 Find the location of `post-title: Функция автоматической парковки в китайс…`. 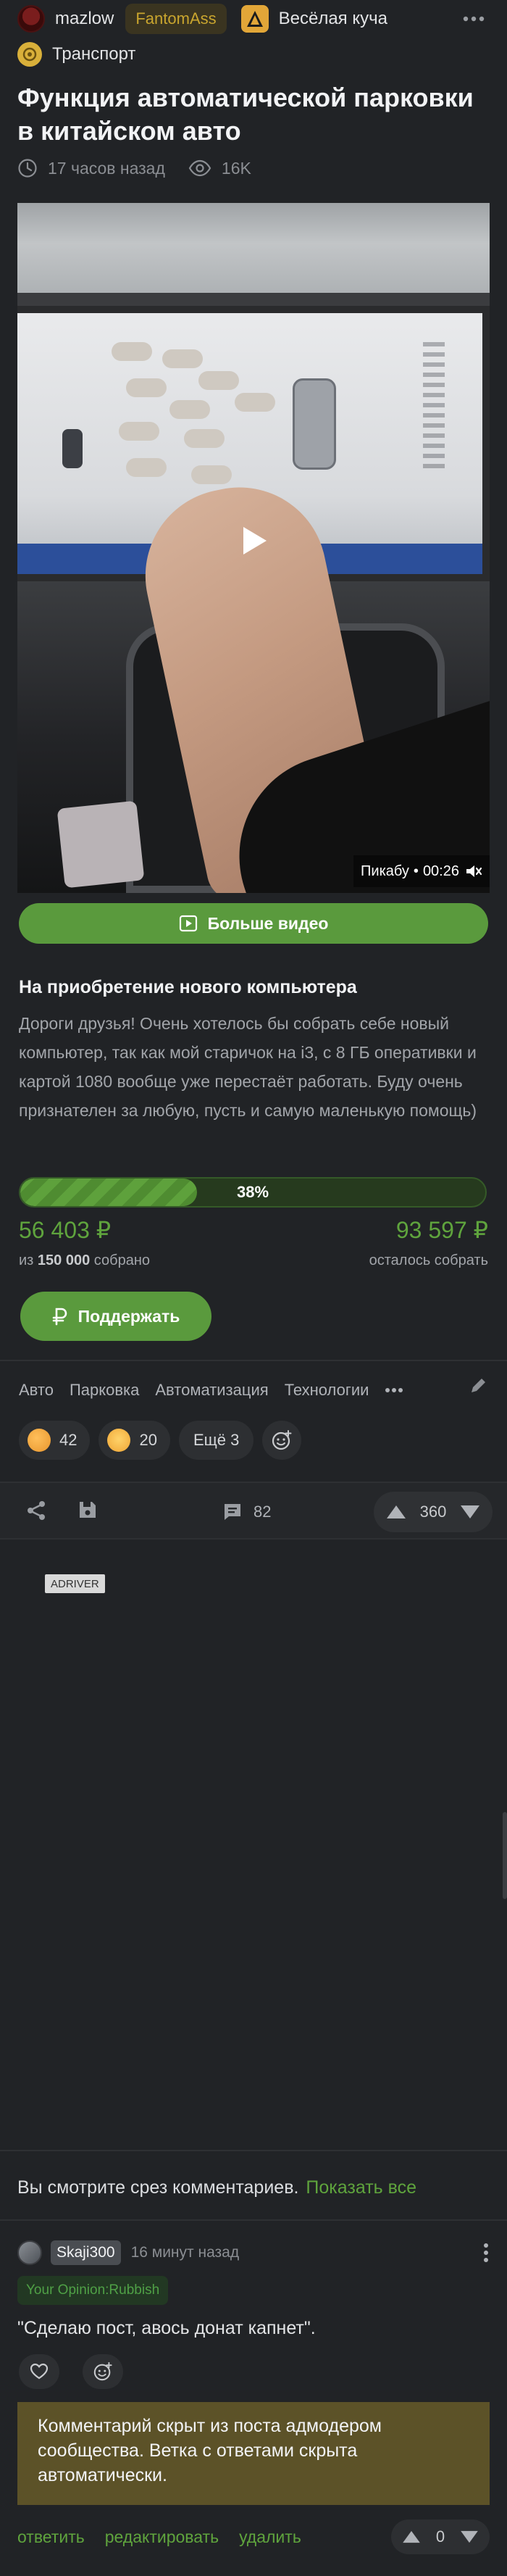

post-title: Функция автоматической парковки в китайс… is located at coordinates (253, 114).